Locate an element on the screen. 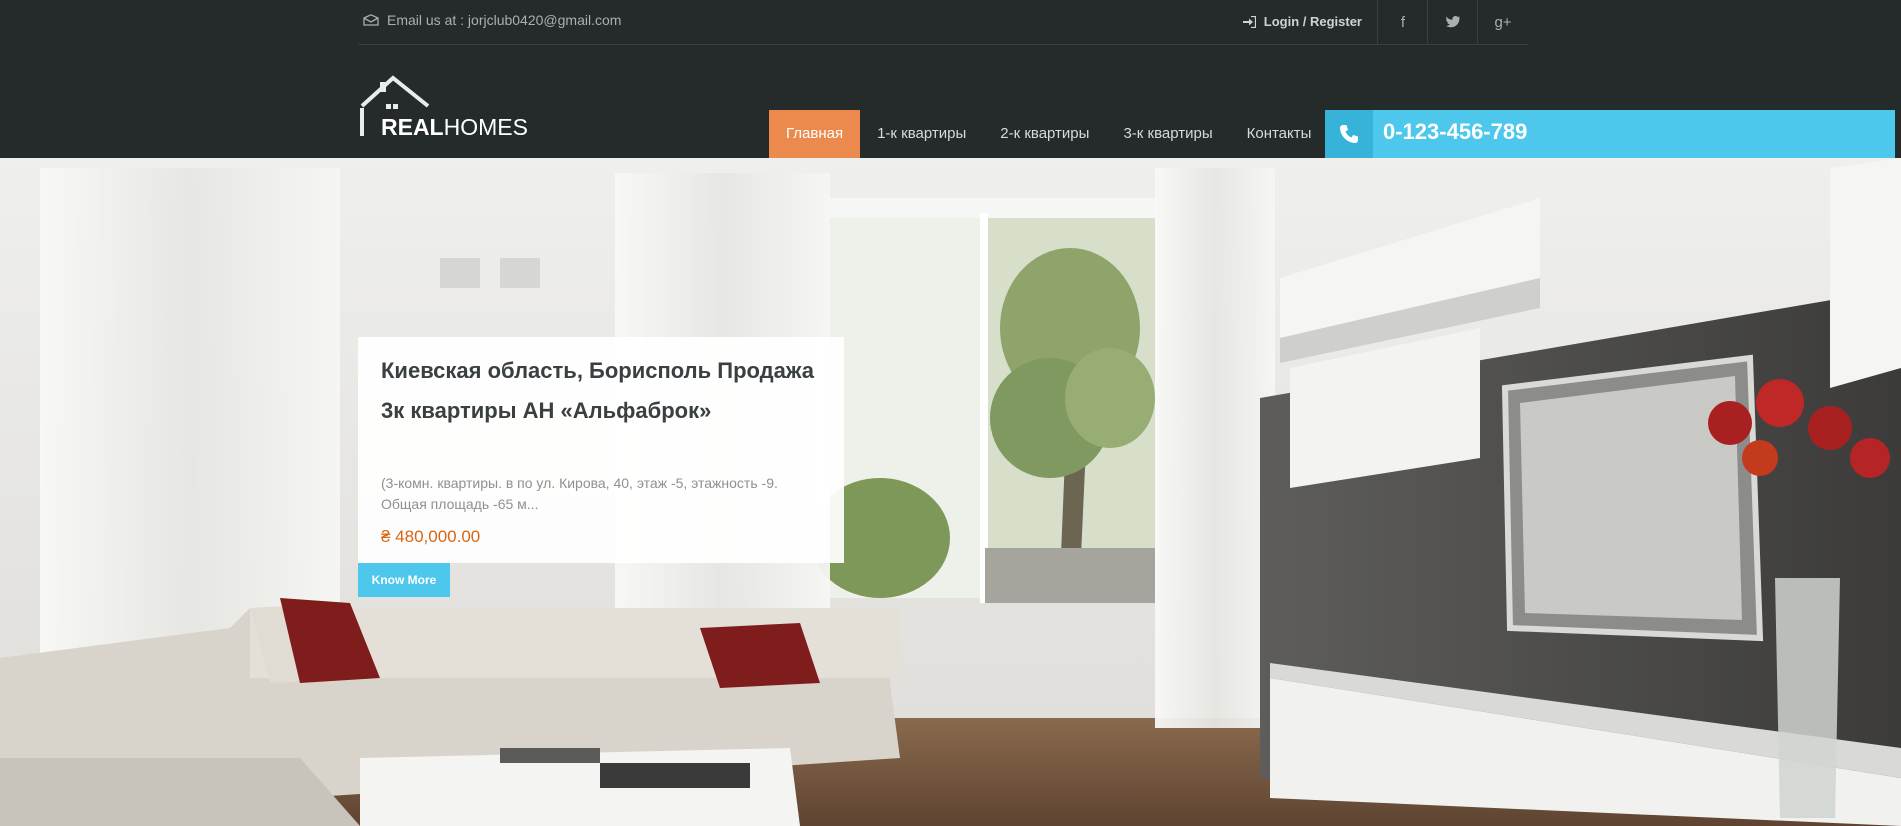 This screenshot has height=826, width=1901. listing-price: ₴ 480,000.00 is located at coordinates (431, 536).